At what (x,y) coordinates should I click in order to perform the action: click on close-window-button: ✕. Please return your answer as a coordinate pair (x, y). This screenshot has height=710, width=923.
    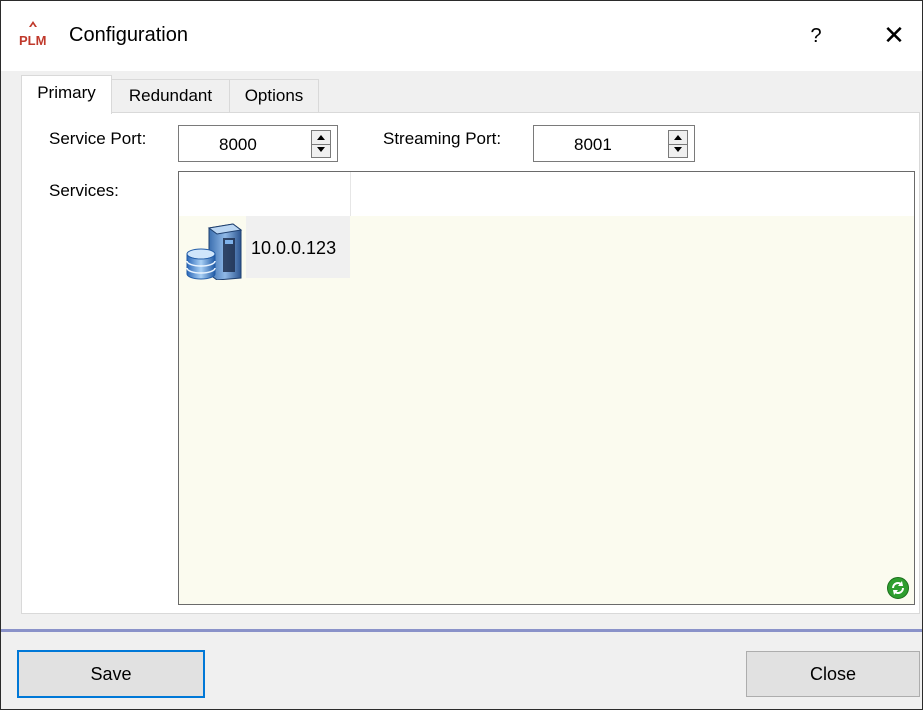
    Looking at the image, I should click on (894, 35).